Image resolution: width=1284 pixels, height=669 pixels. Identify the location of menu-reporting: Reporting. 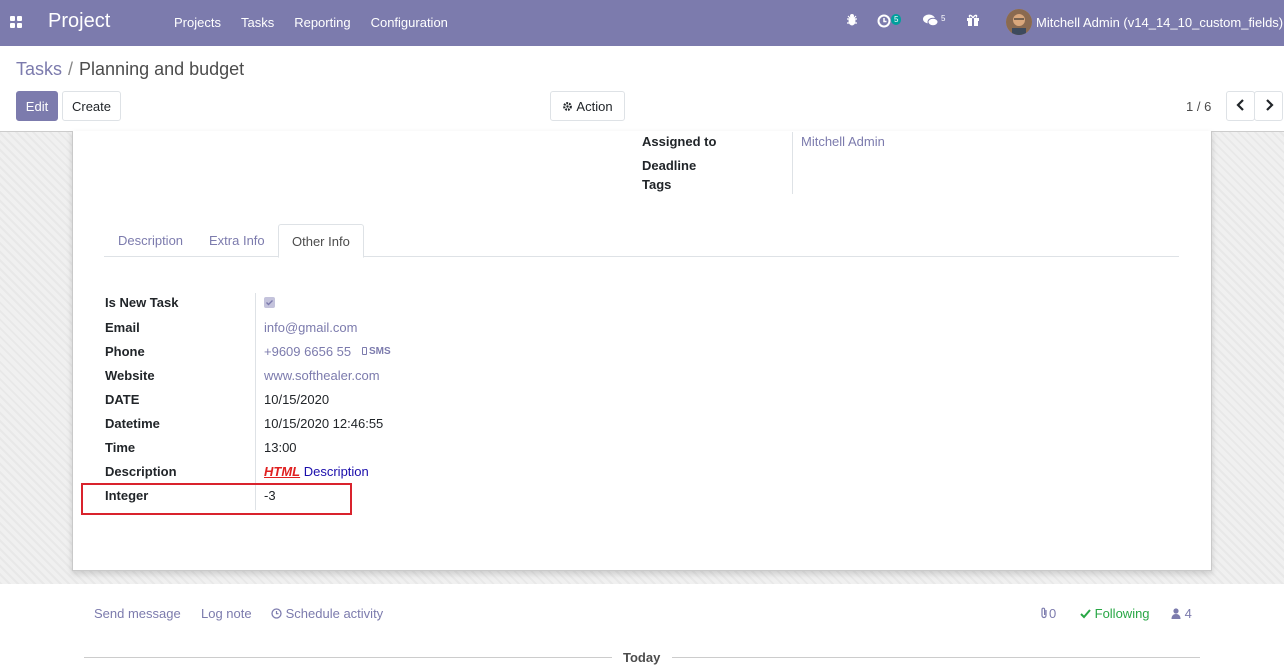
(322, 22).